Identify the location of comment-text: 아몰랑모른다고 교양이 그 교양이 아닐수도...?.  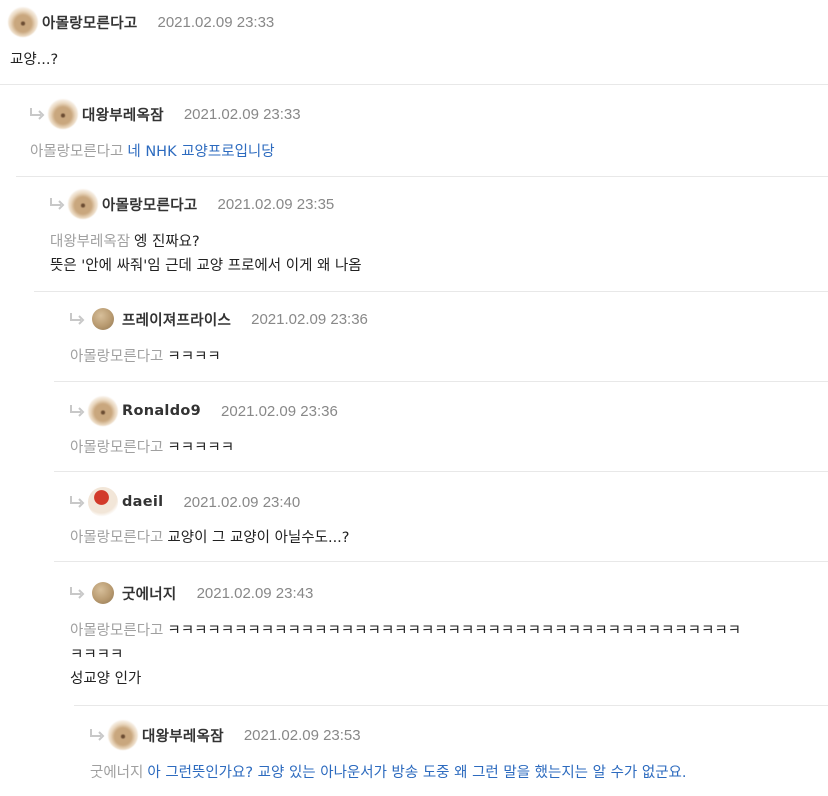
(209, 538).